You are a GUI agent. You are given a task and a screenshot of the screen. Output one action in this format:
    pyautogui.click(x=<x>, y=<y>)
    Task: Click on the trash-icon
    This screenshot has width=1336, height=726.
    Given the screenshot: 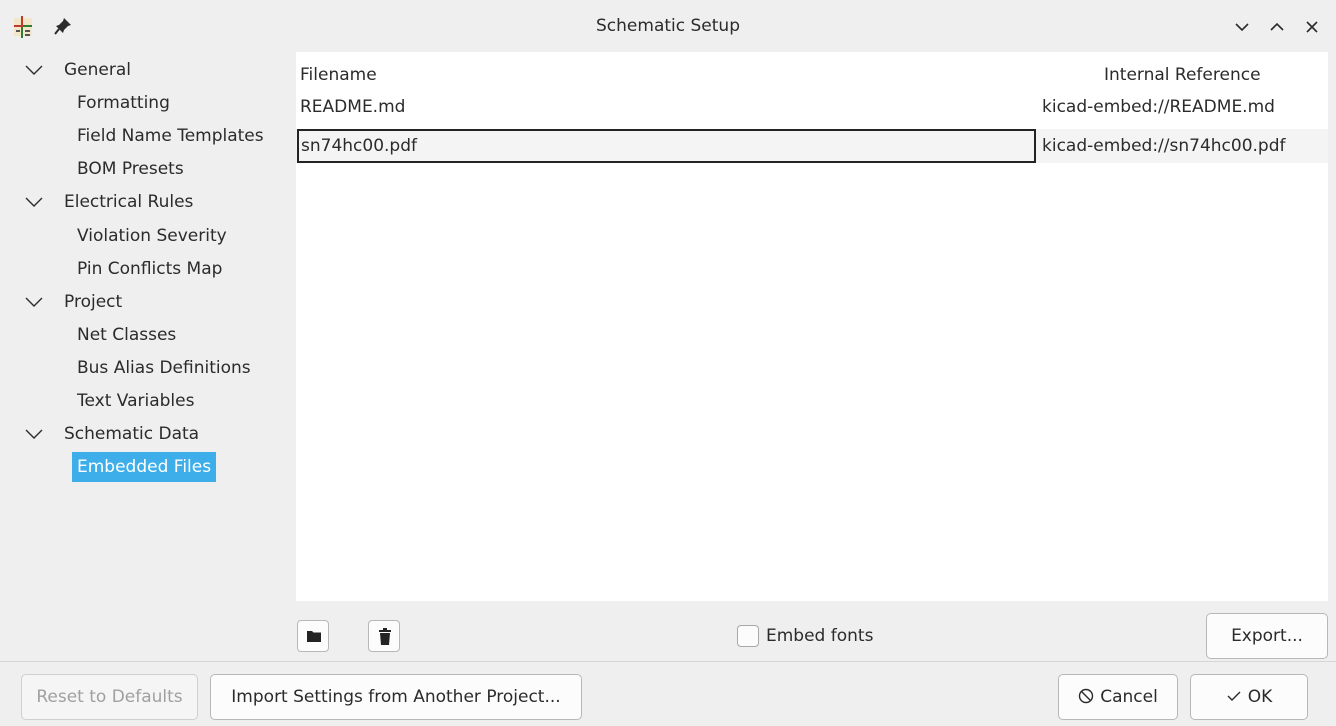 What is the action you would take?
    pyautogui.click(x=385, y=636)
    